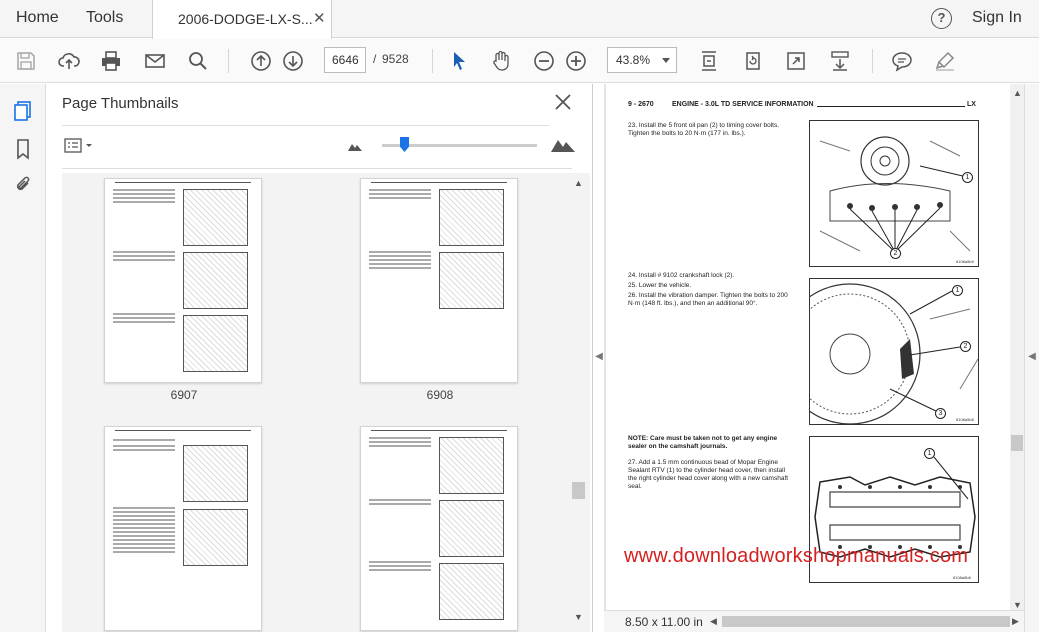  Describe the element at coordinates (395, 59) in the screenshot. I see `page-count: 9528` at that location.